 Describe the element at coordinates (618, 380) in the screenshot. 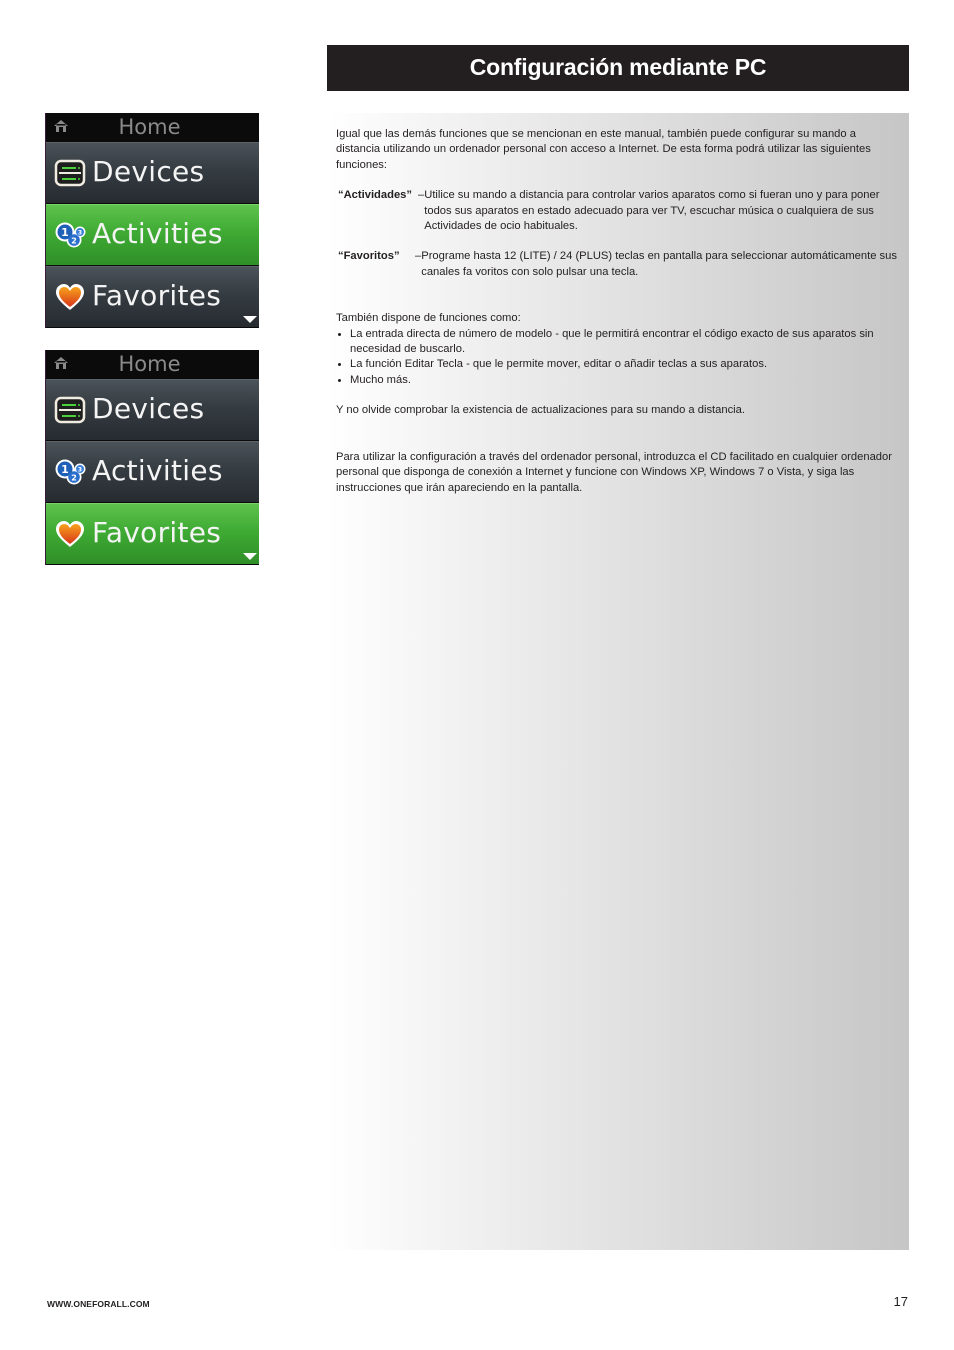

I see `feature-item: Mucho más.` at that location.